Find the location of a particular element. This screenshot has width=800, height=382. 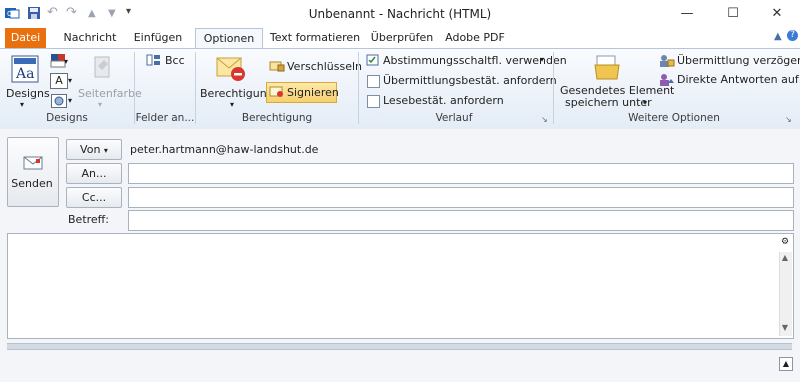

direct-replies-icon is located at coordinates (667, 80).